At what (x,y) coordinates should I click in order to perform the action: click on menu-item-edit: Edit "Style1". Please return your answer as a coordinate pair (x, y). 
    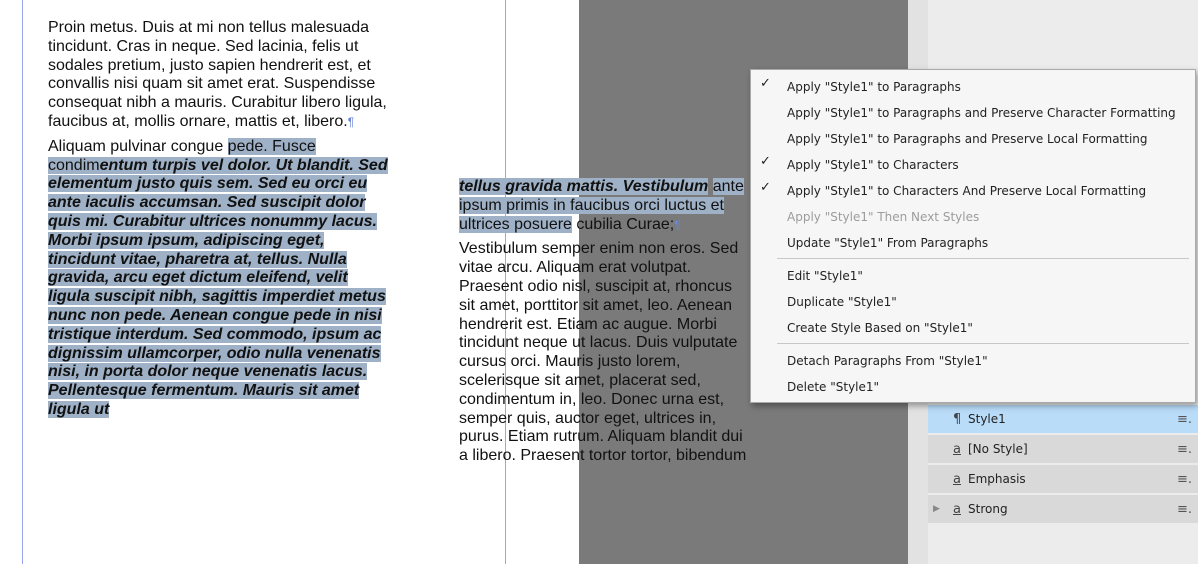
    Looking at the image, I should click on (973, 274).